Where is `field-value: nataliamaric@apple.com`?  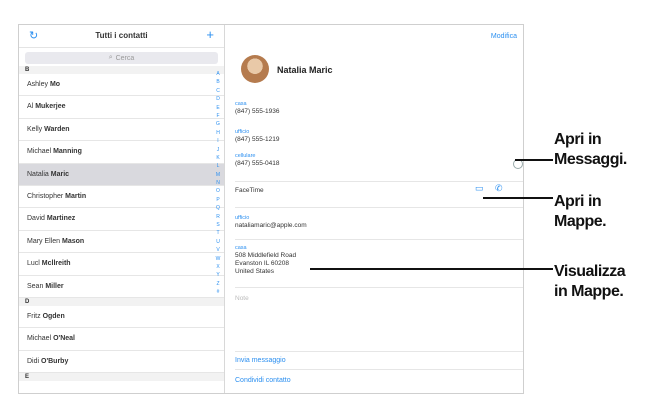
field-value: nataliamaric@apple.com is located at coordinates (271, 225).